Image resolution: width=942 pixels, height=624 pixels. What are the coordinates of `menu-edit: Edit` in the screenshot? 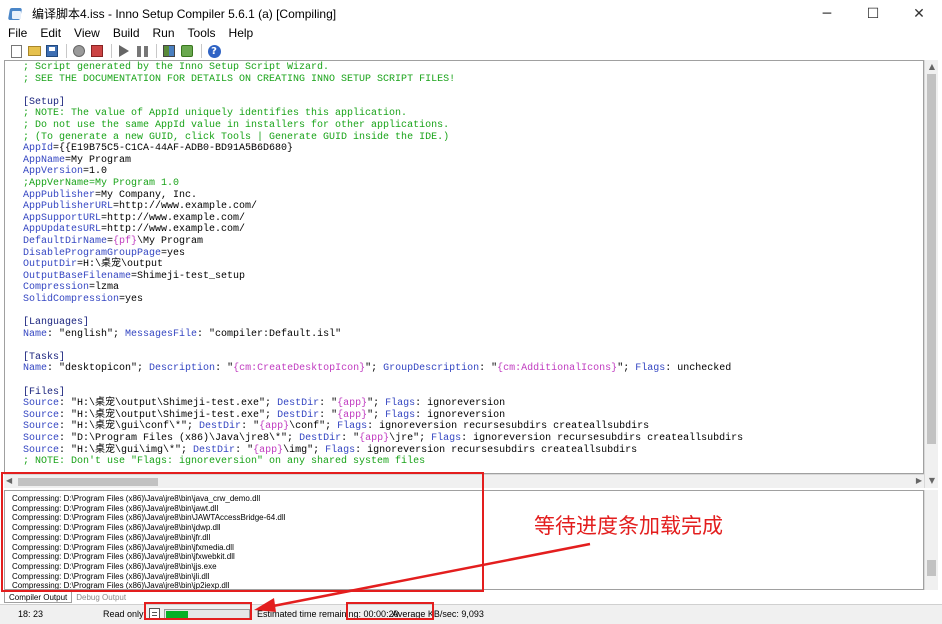 It's located at (49, 33).